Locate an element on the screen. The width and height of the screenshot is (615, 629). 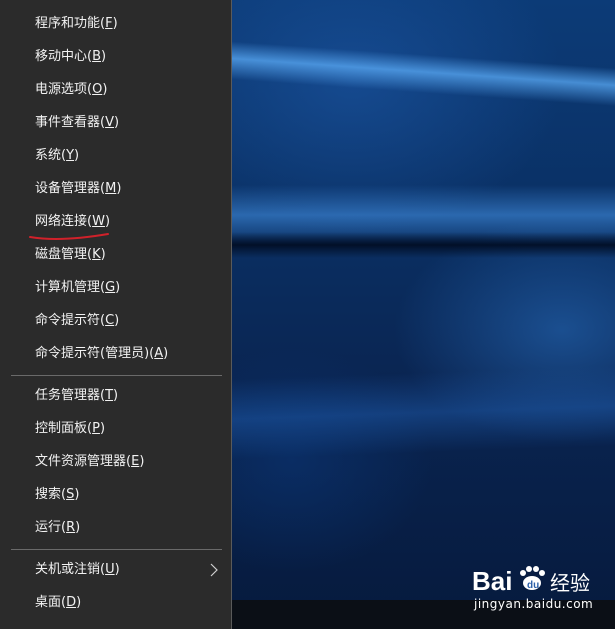
menu-item-power-options: 电源选项(O) is located at coordinates (115, 90).